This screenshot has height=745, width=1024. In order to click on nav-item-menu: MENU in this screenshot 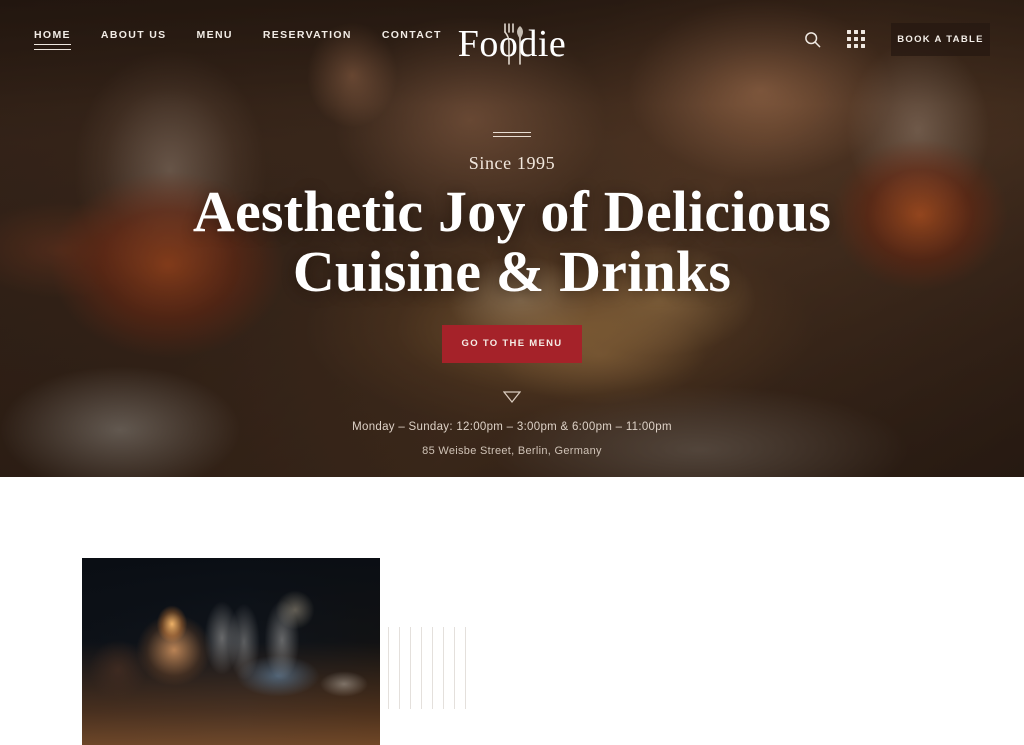, I will do `click(215, 39)`.